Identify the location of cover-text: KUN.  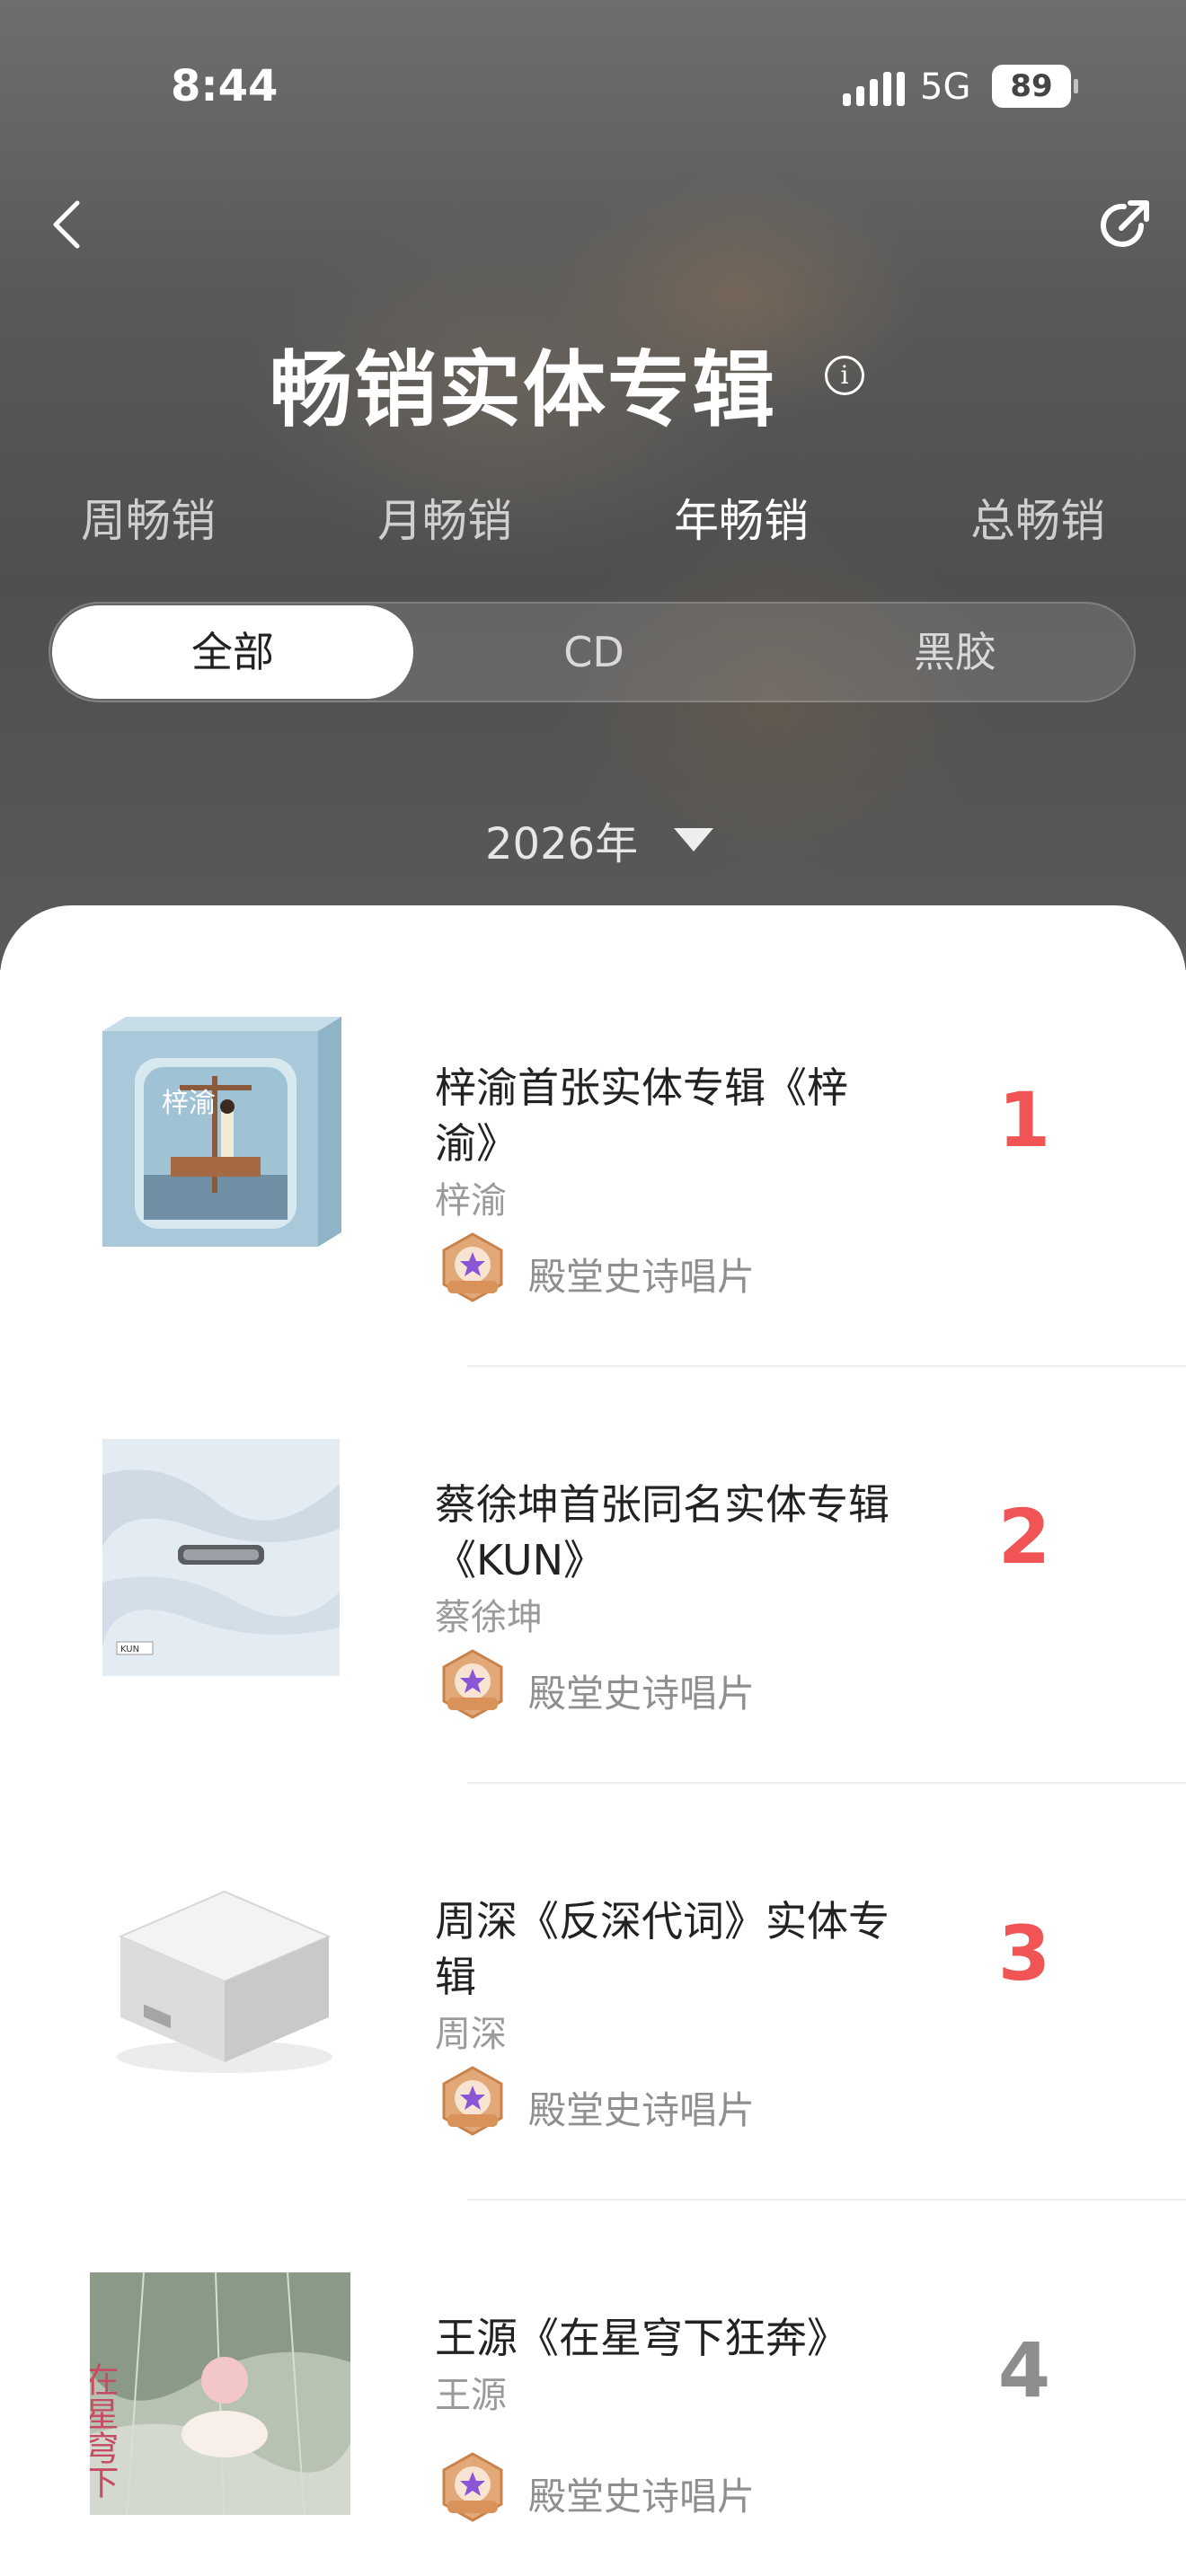
(129, 1649).